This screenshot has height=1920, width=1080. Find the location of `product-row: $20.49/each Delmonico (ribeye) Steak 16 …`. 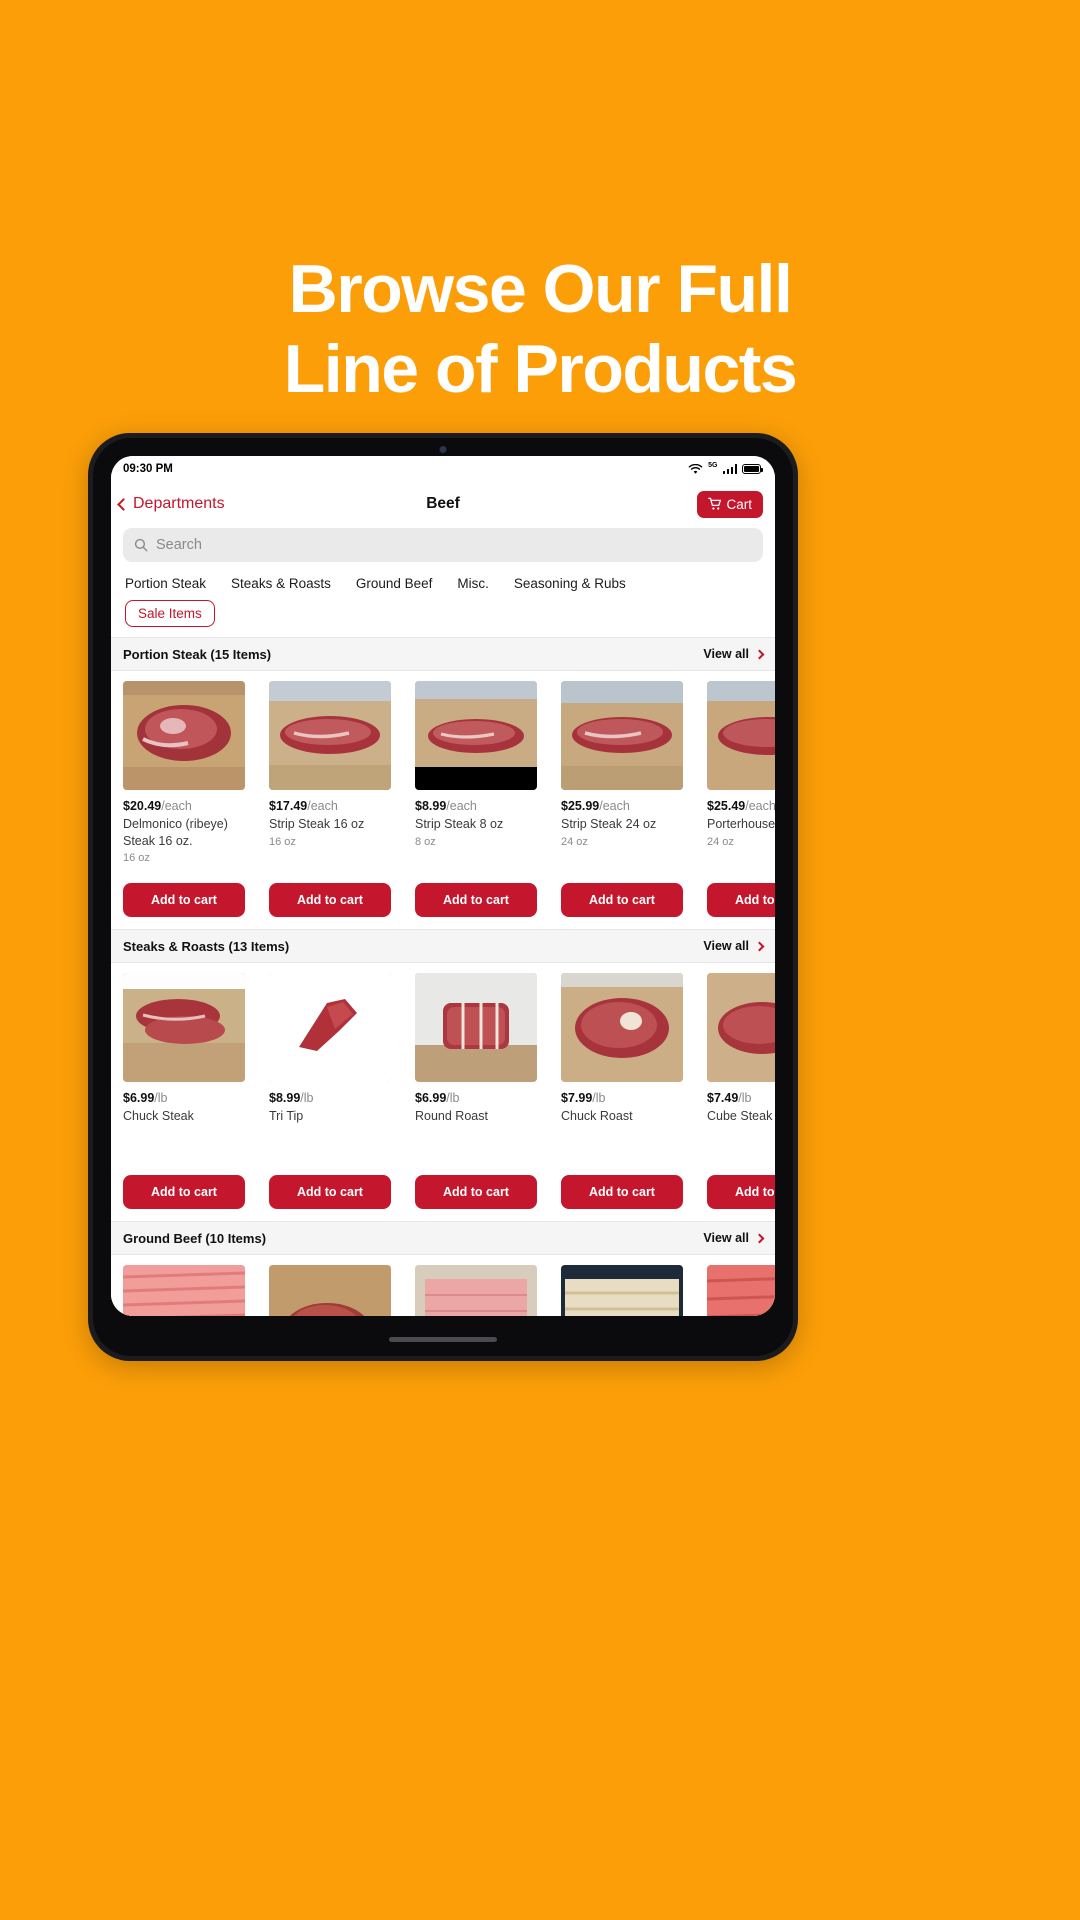

product-row: $20.49/each Delmonico (ribeye) Steak 16 … is located at coordinates (443, 800).